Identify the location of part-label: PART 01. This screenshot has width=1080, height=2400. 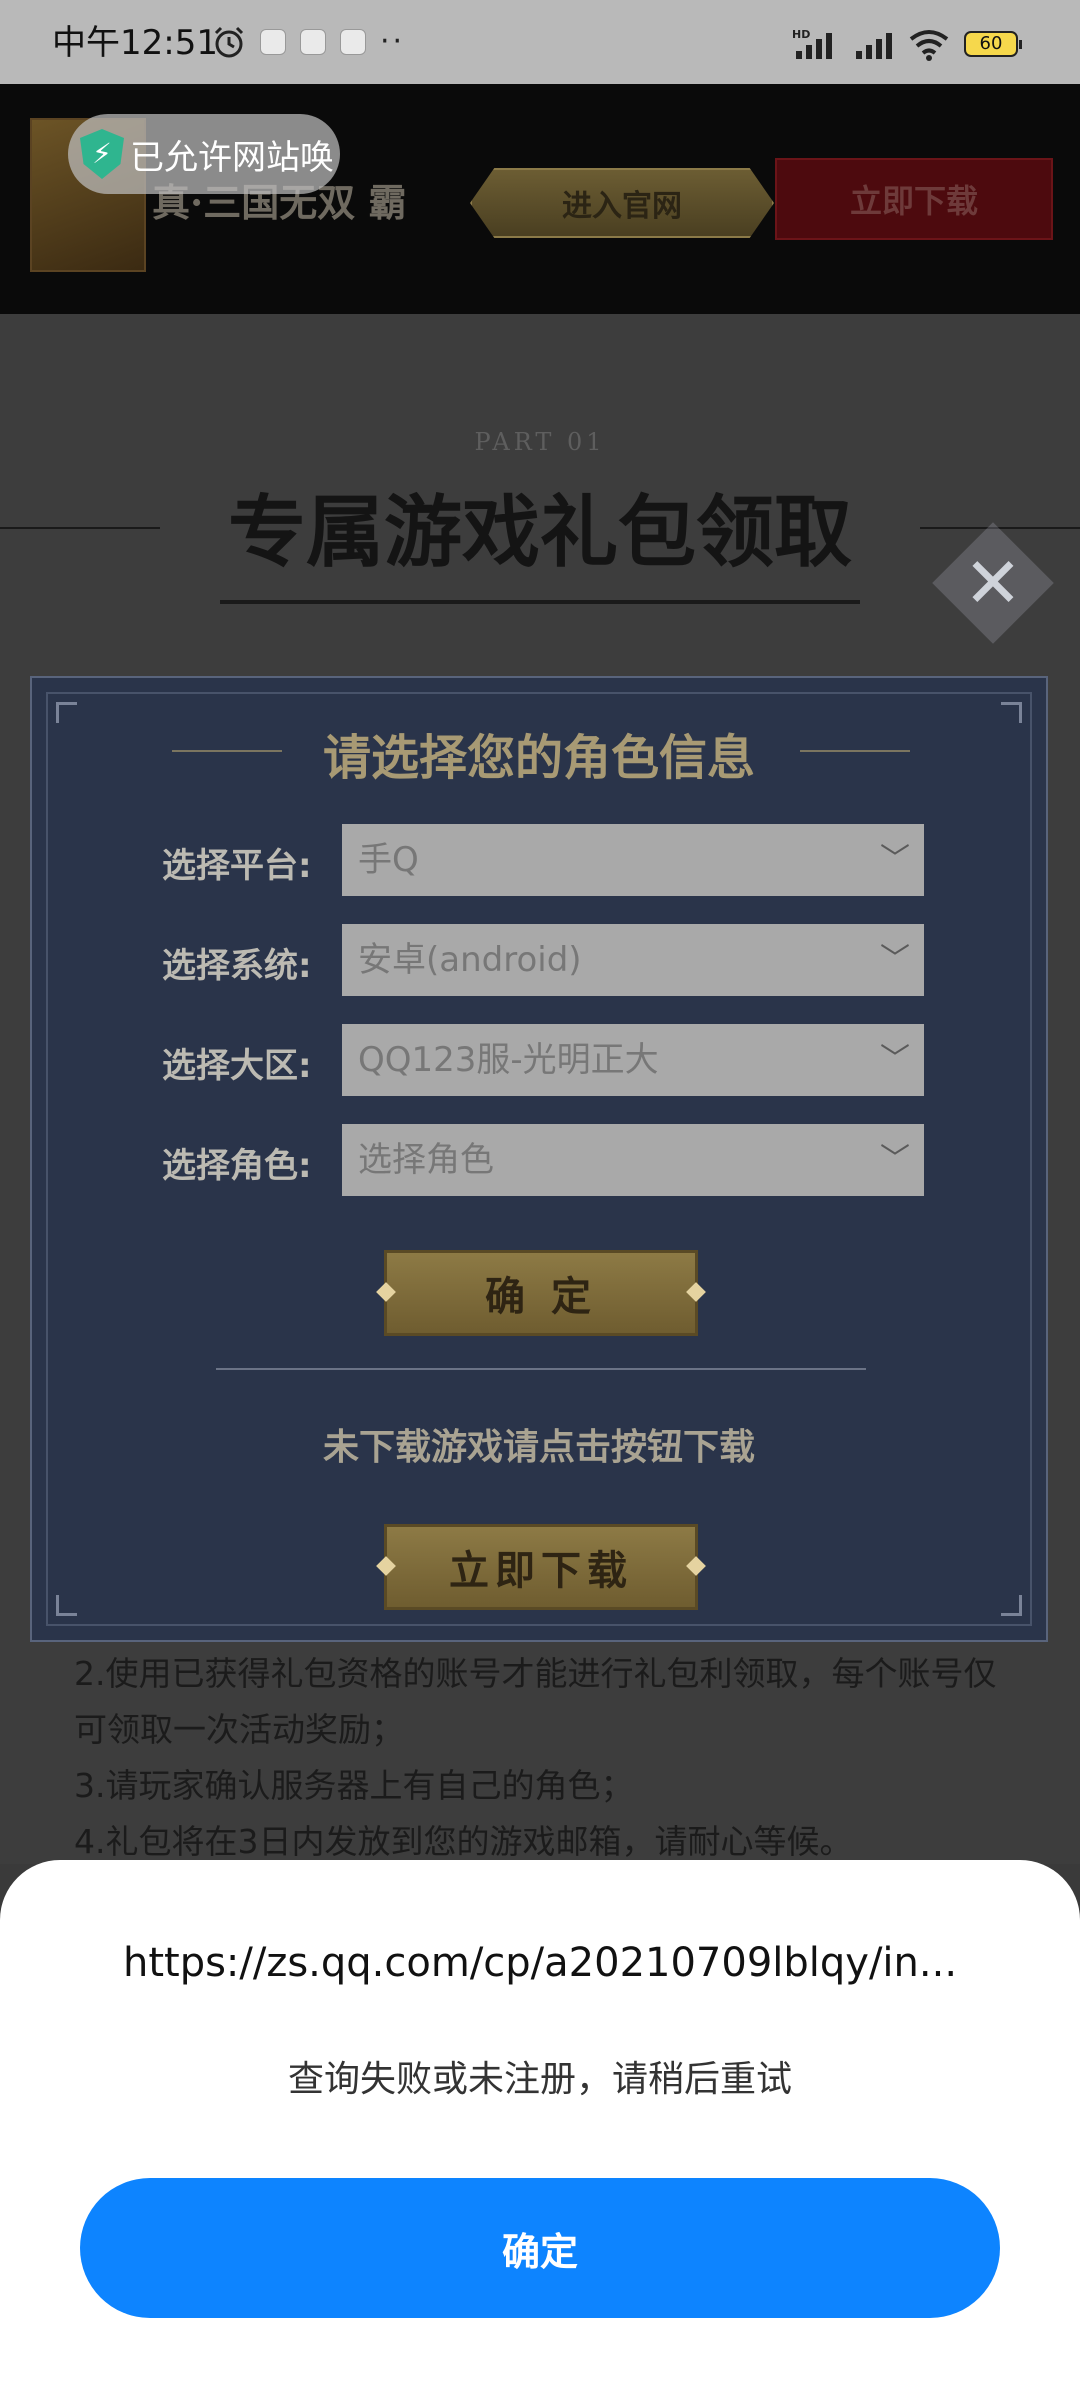
(540, 442).